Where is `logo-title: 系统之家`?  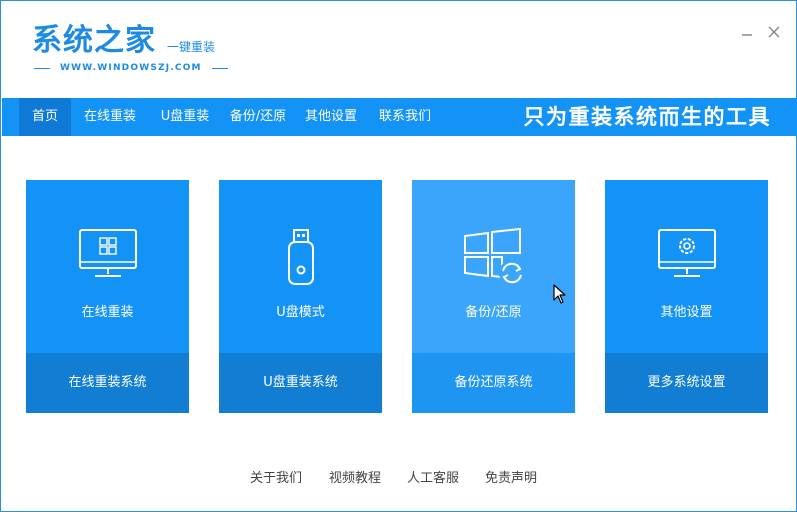
logo-title: 系统之家 is located at coordinates (94, 40).